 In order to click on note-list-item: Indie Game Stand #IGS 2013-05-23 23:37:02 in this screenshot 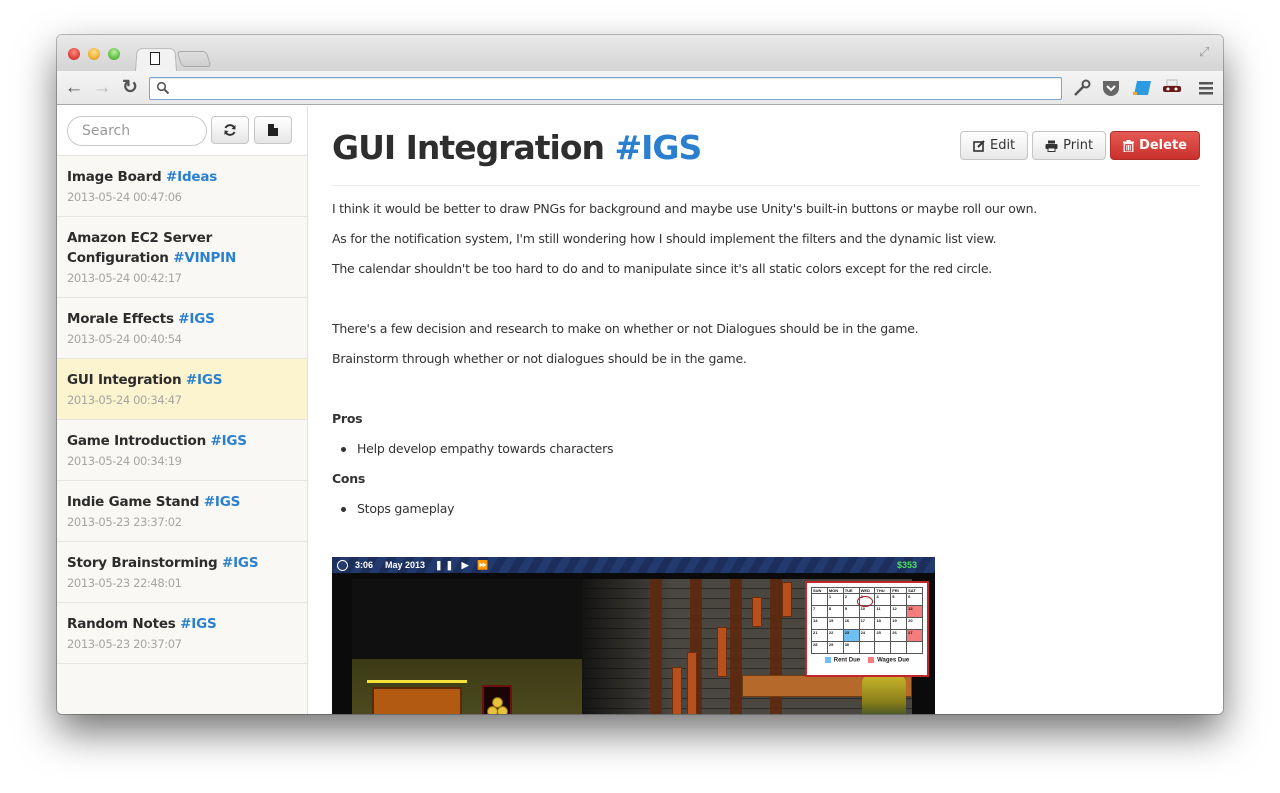, I will do `click(182, 511)`.